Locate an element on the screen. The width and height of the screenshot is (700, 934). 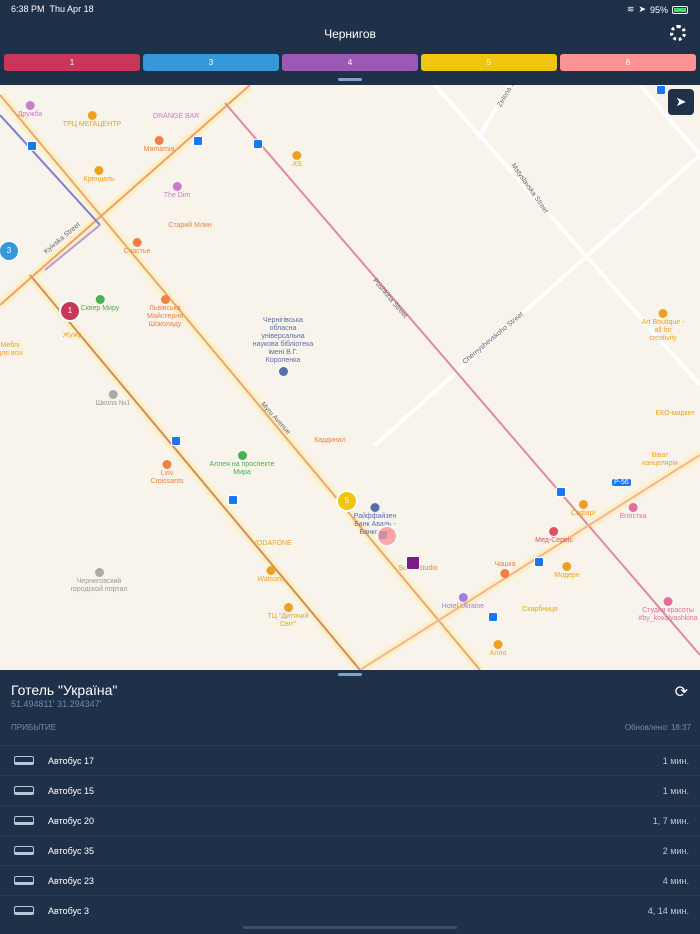
navigation-arrow-icon: ➤ is located at coordinates (681, 101).